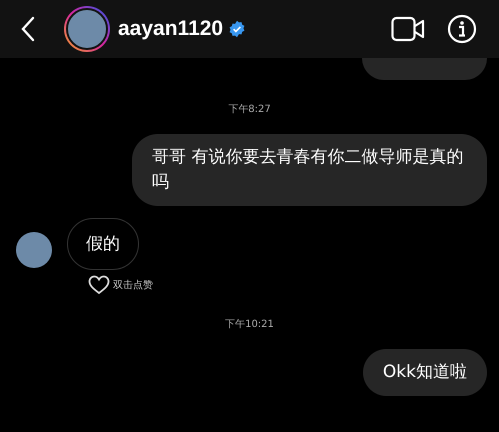 This screenshot has width=499, height=432. I want to click on timestamp: 下午10:21, so click(249, 324).